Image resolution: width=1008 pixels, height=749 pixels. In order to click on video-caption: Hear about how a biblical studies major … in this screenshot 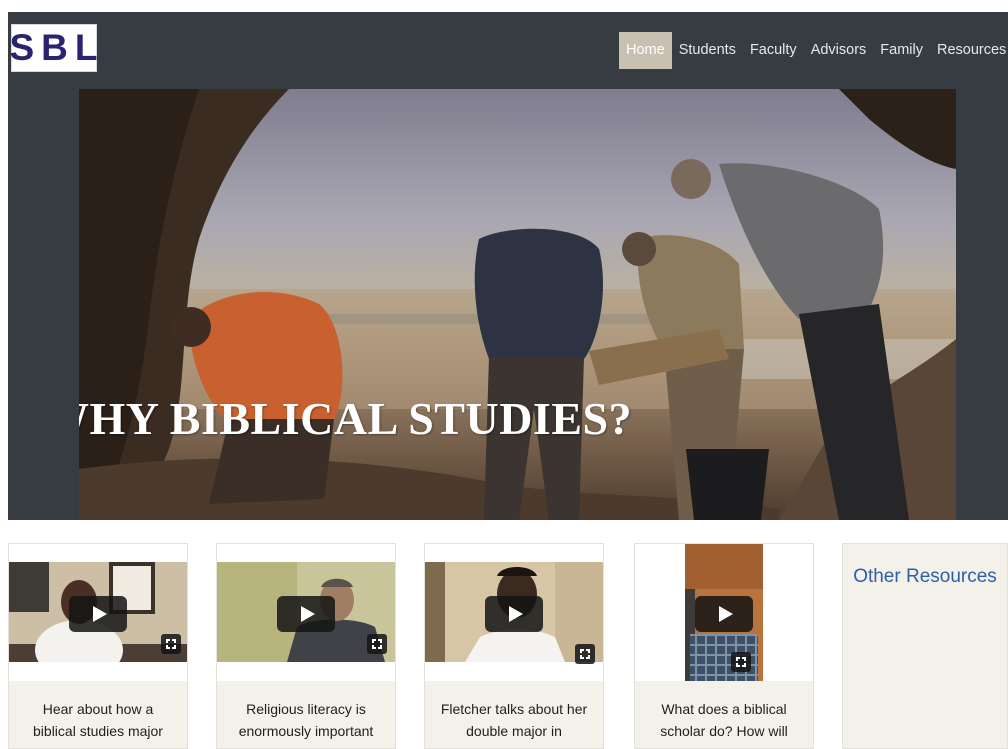, I will do `click(98, 724)`.